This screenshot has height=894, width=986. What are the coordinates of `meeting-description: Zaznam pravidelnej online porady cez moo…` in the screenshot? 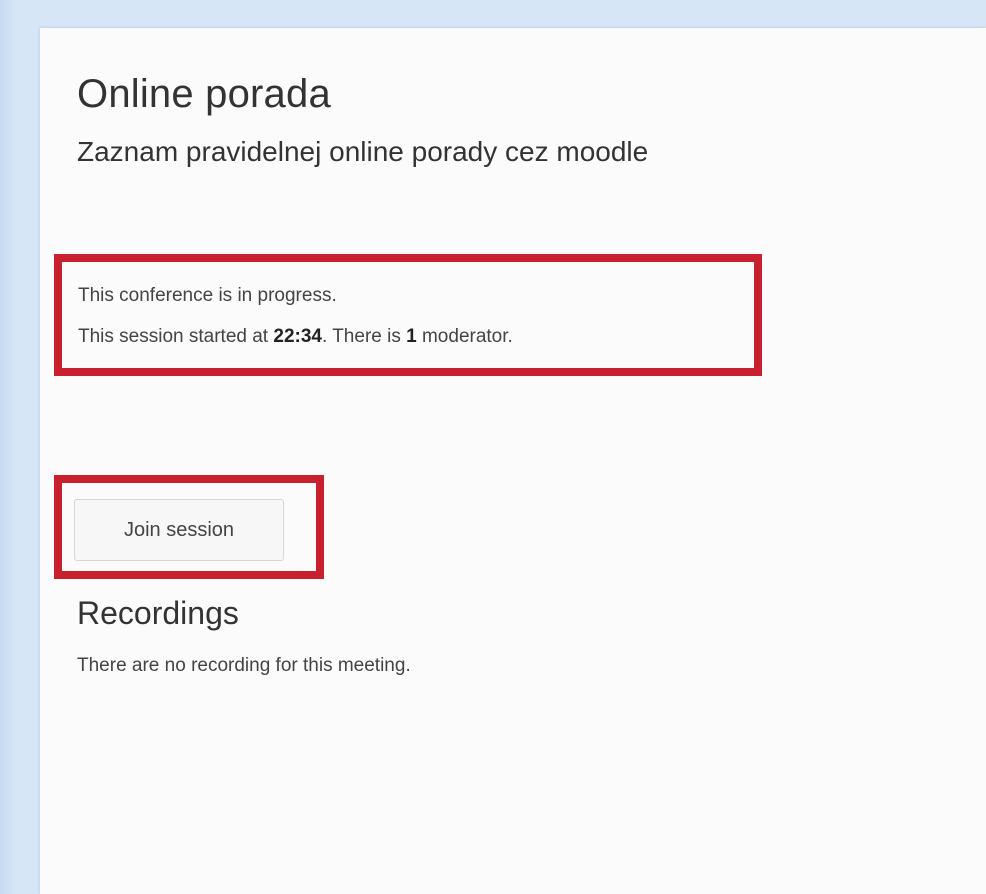 It's located at (363, 151).